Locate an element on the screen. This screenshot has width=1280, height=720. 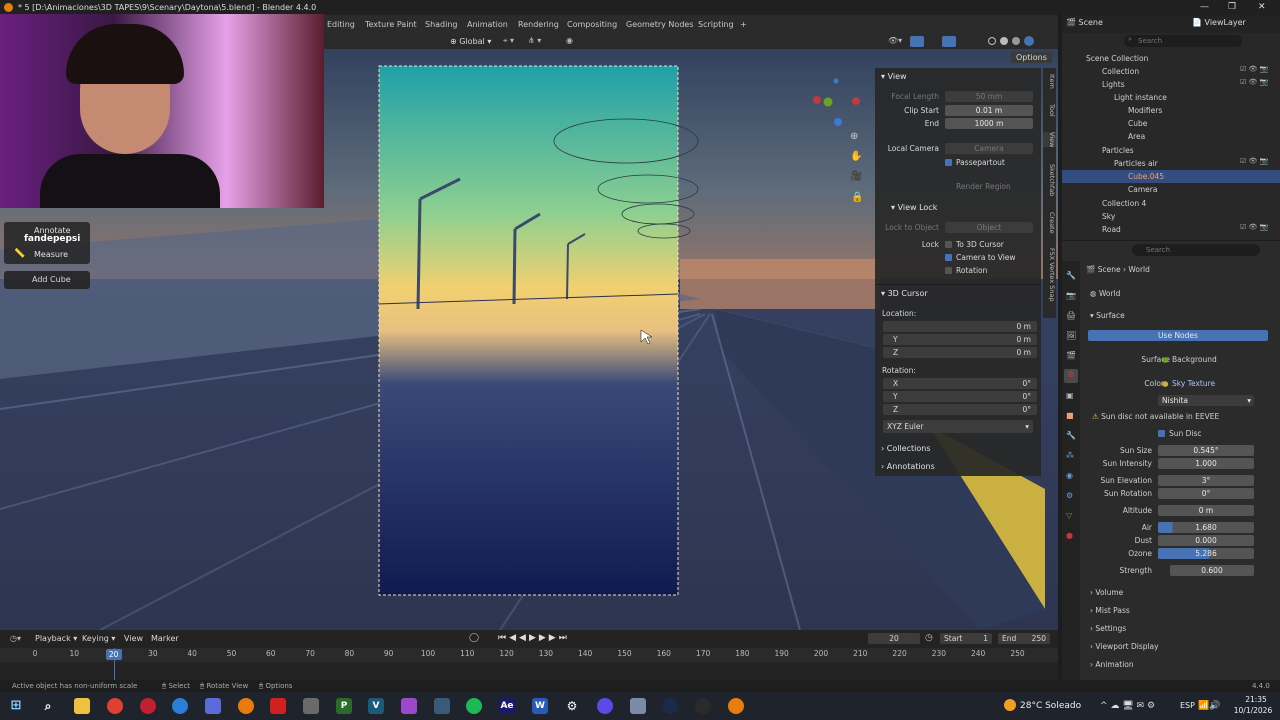
close-icon: ✕ is located at coordinates (1262, 7).